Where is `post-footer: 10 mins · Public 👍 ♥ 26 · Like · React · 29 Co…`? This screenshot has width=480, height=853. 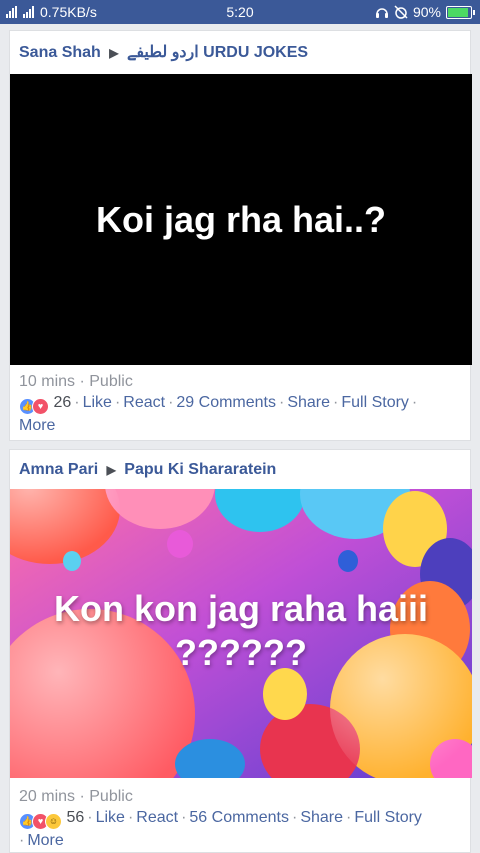 post-footer: 10 mins · Public 👍 ♥ 26 · Like · React · 29 Co… is located at coordinates (240, 403).